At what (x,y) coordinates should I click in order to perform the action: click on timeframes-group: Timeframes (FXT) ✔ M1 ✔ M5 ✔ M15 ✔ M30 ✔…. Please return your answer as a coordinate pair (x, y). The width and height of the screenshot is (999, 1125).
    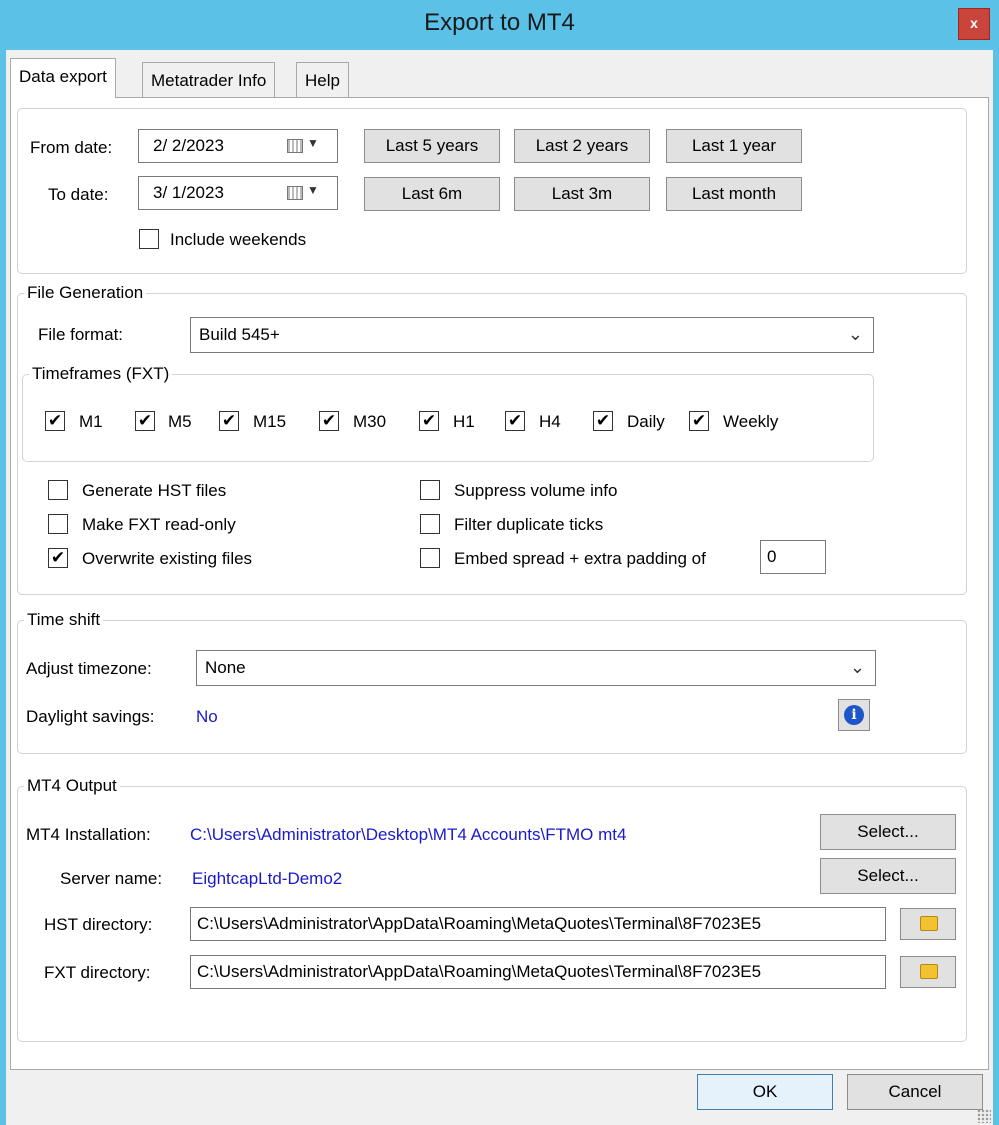
    Looking at the image, I should click on (448, 413).